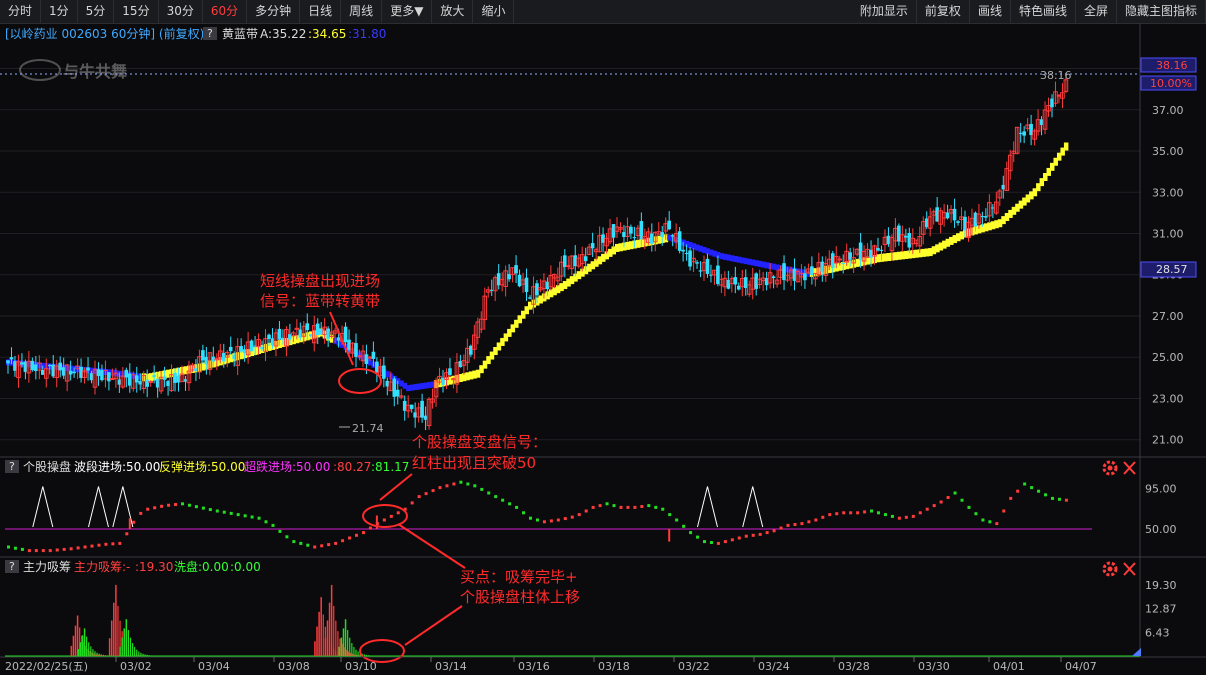 This screenshot has height=675, width=1206. I want to click on view-option-button: 画线, so click(990, 11).